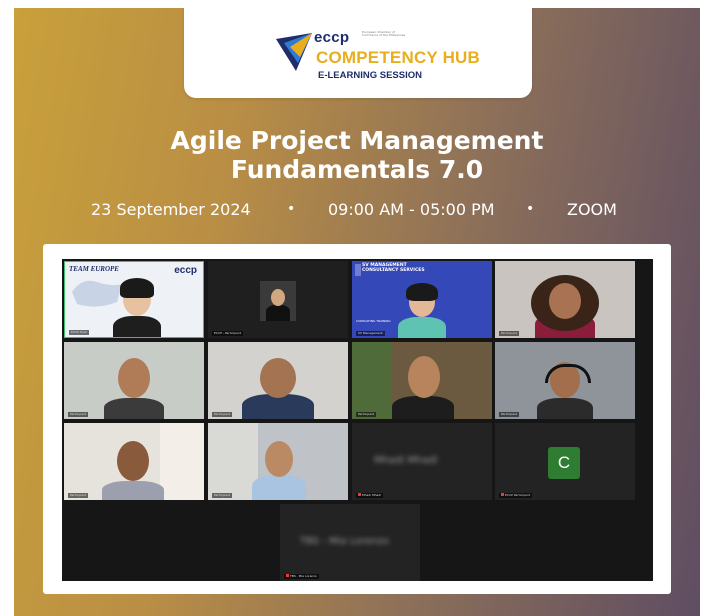 This screenshot has height=616, width=715. I want to click on video-tile: ECCP - Participant, so click(278, 299).